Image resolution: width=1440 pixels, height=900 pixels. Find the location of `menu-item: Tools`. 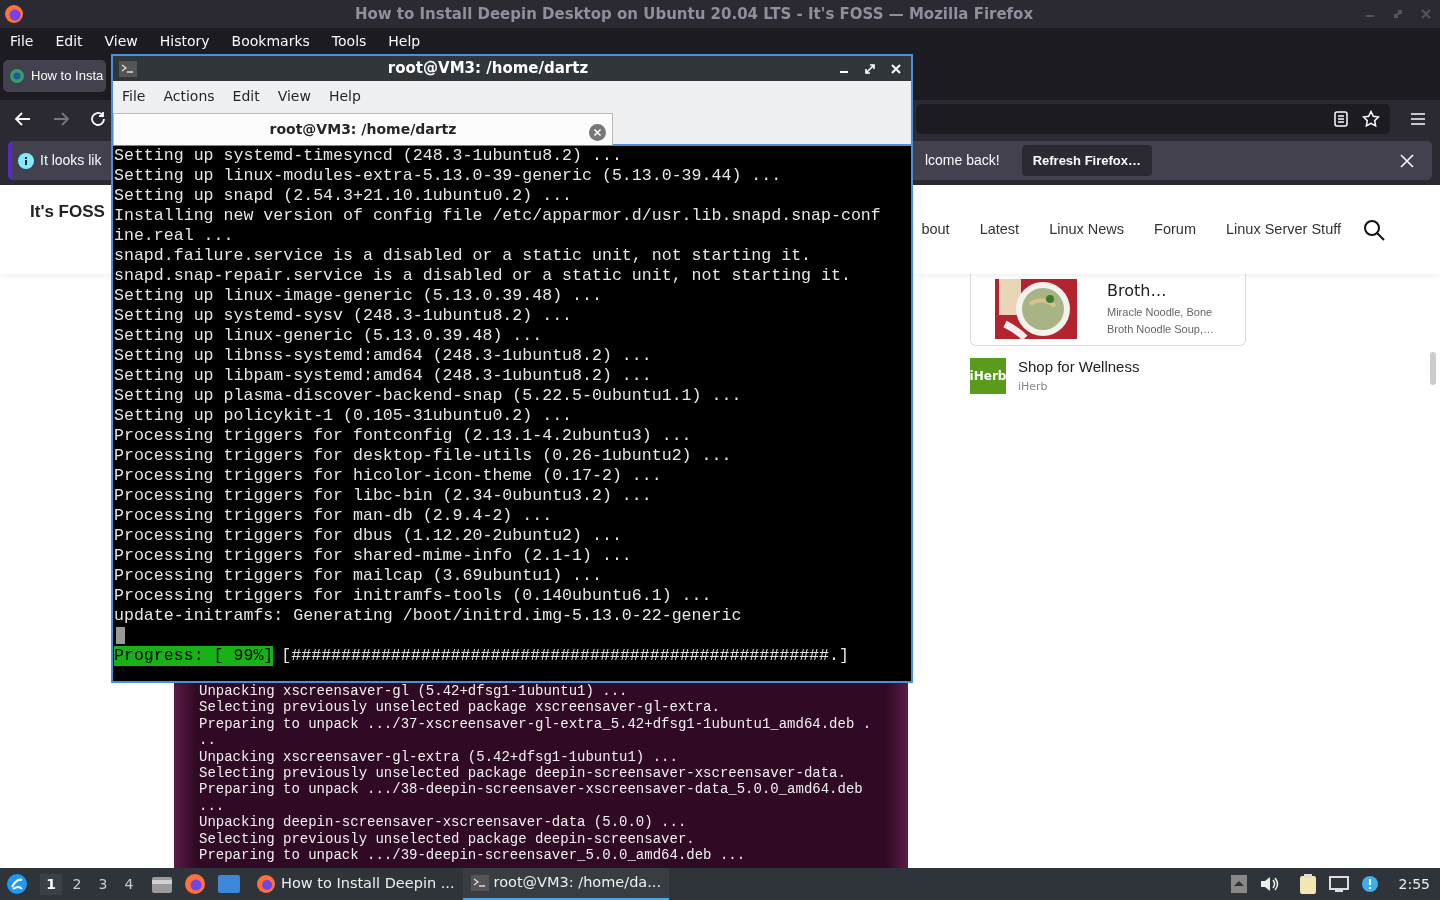

menu-item: Tools is located at coordinates (349, 41).